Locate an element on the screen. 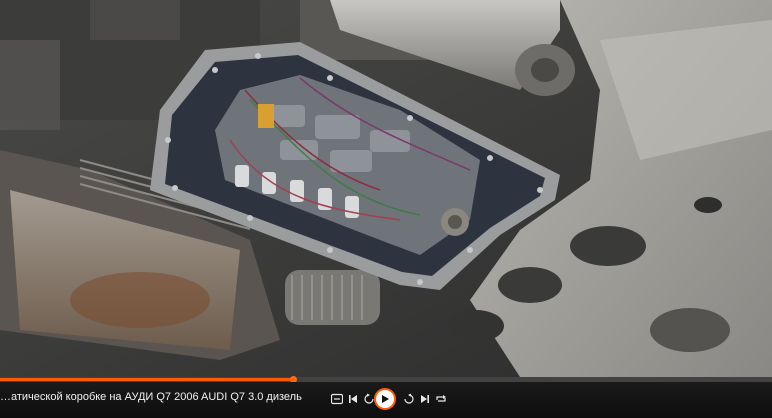 The width and height of the screenshot is (772, 418). play-button is located at coordinates (385, 399).